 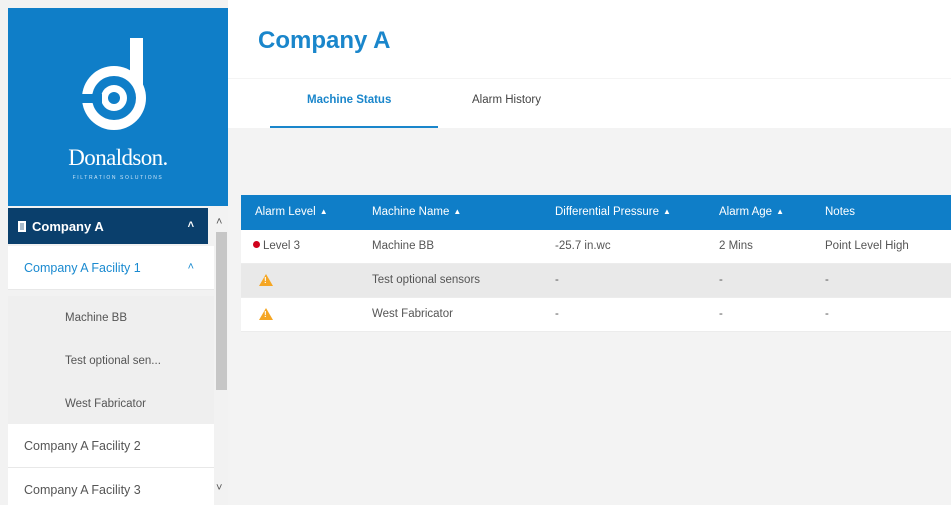 What do you see at coordinates (867, 246) in the screenshot?
I see `notes-cell: Point Level High` at bounding box center [867, 246].